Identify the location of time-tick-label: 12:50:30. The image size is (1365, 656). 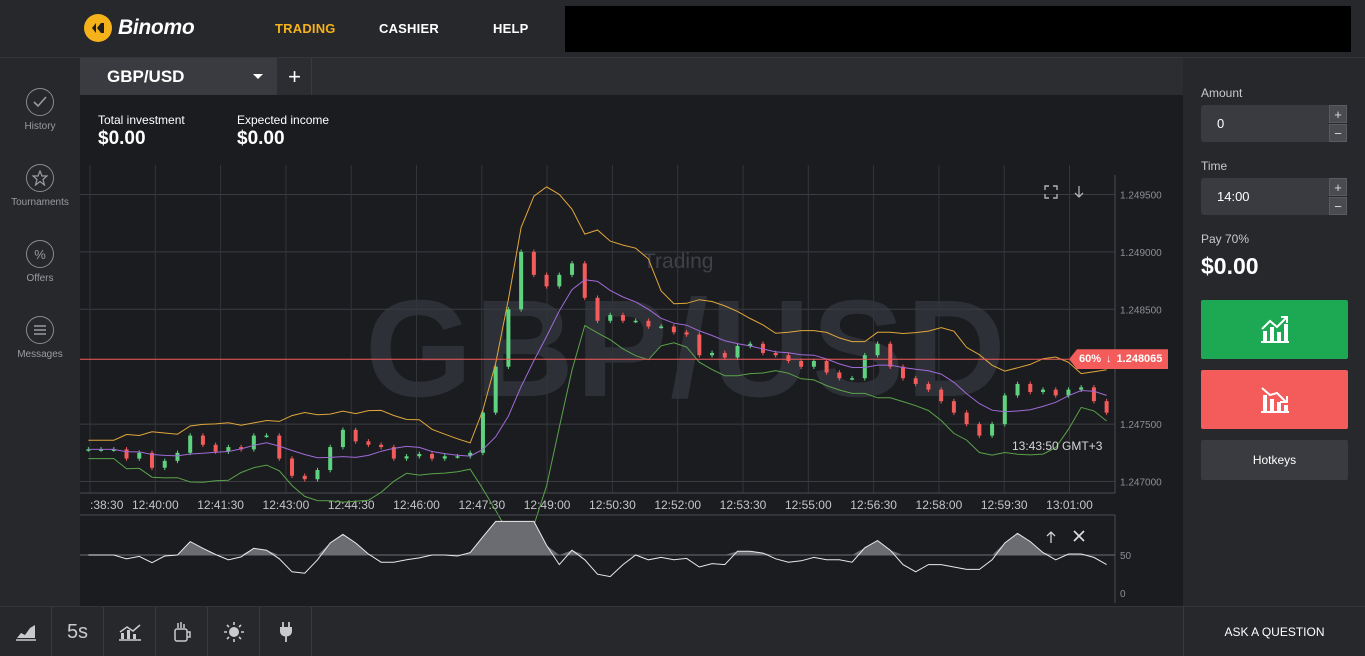
(612, 505).